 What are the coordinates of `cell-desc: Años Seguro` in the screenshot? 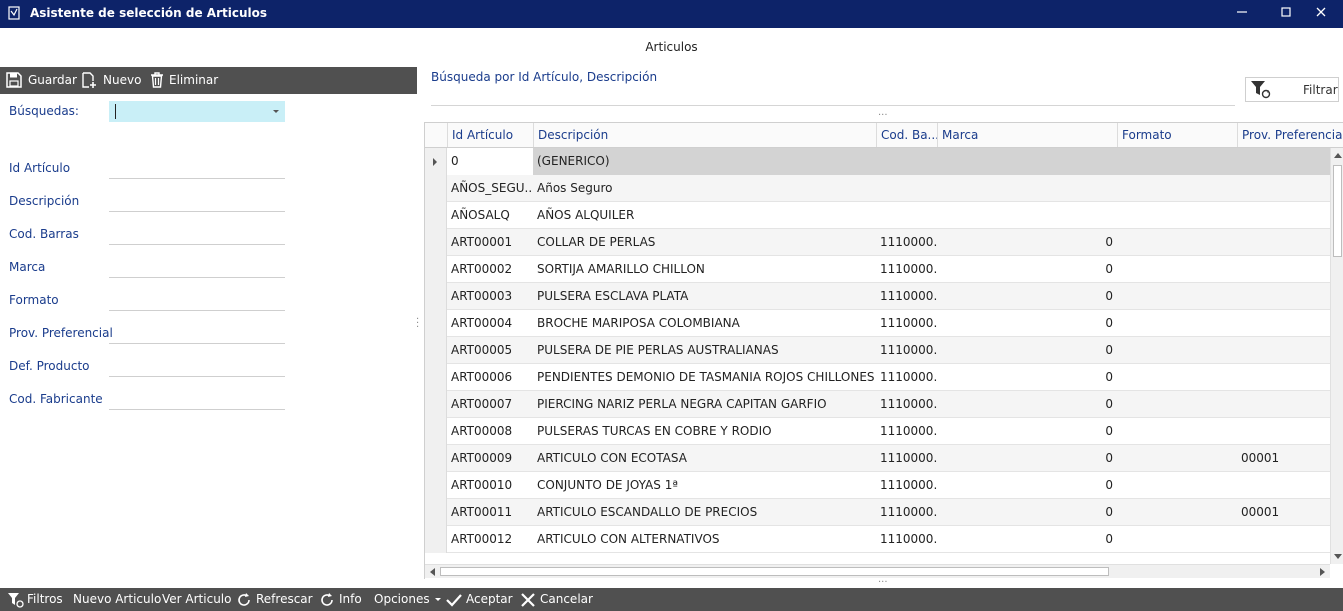 It's located at (704, 188).